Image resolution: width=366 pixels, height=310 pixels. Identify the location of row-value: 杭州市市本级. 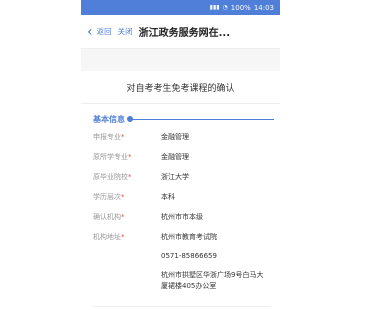
(182, 217).